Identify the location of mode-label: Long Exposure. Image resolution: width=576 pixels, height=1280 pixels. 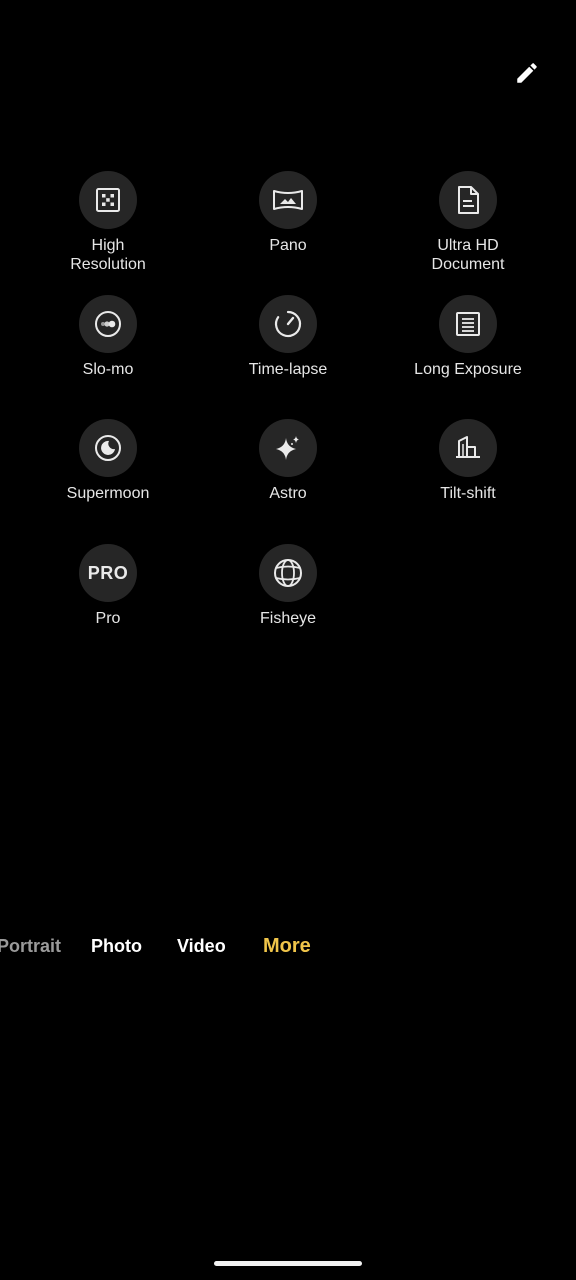
(468, 369).